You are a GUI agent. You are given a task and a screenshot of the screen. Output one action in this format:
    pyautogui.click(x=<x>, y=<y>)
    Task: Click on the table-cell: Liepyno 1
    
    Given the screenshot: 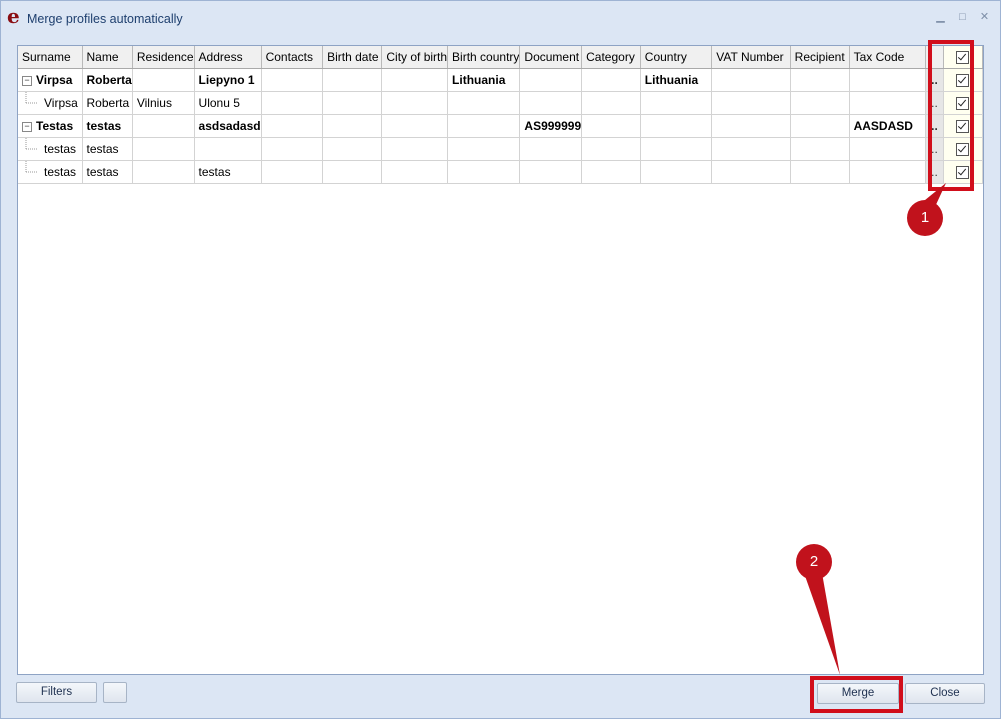 What is the action you would take?
    pyautogui.click(x=228, y=80)
    